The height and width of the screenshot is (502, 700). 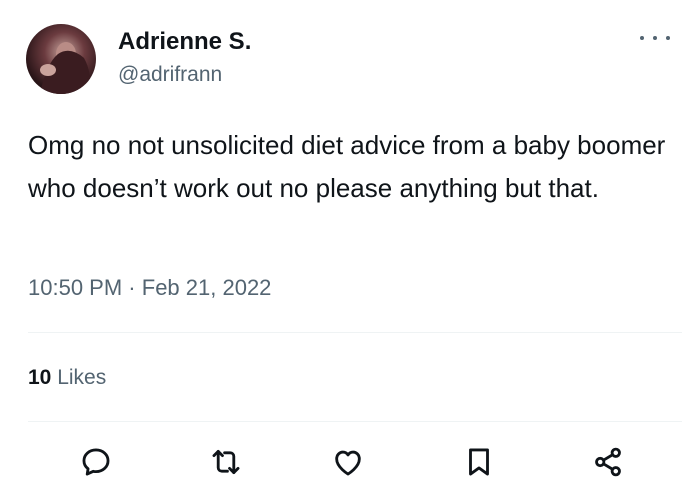 What do you see at coordinates (40, 377) in the screenshot?
I see `likes-count: 10` at bounding box center [40, 377].